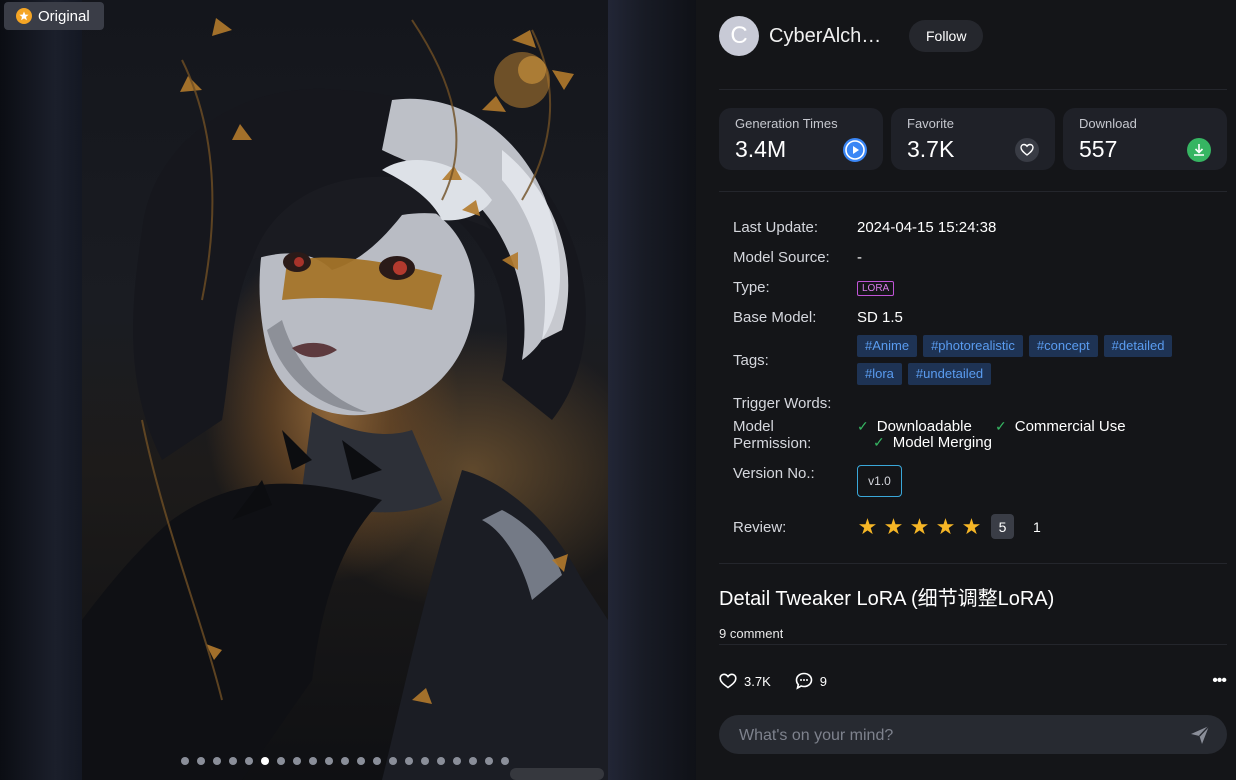  I want to click on review-score: 5, so click(1002, 526).